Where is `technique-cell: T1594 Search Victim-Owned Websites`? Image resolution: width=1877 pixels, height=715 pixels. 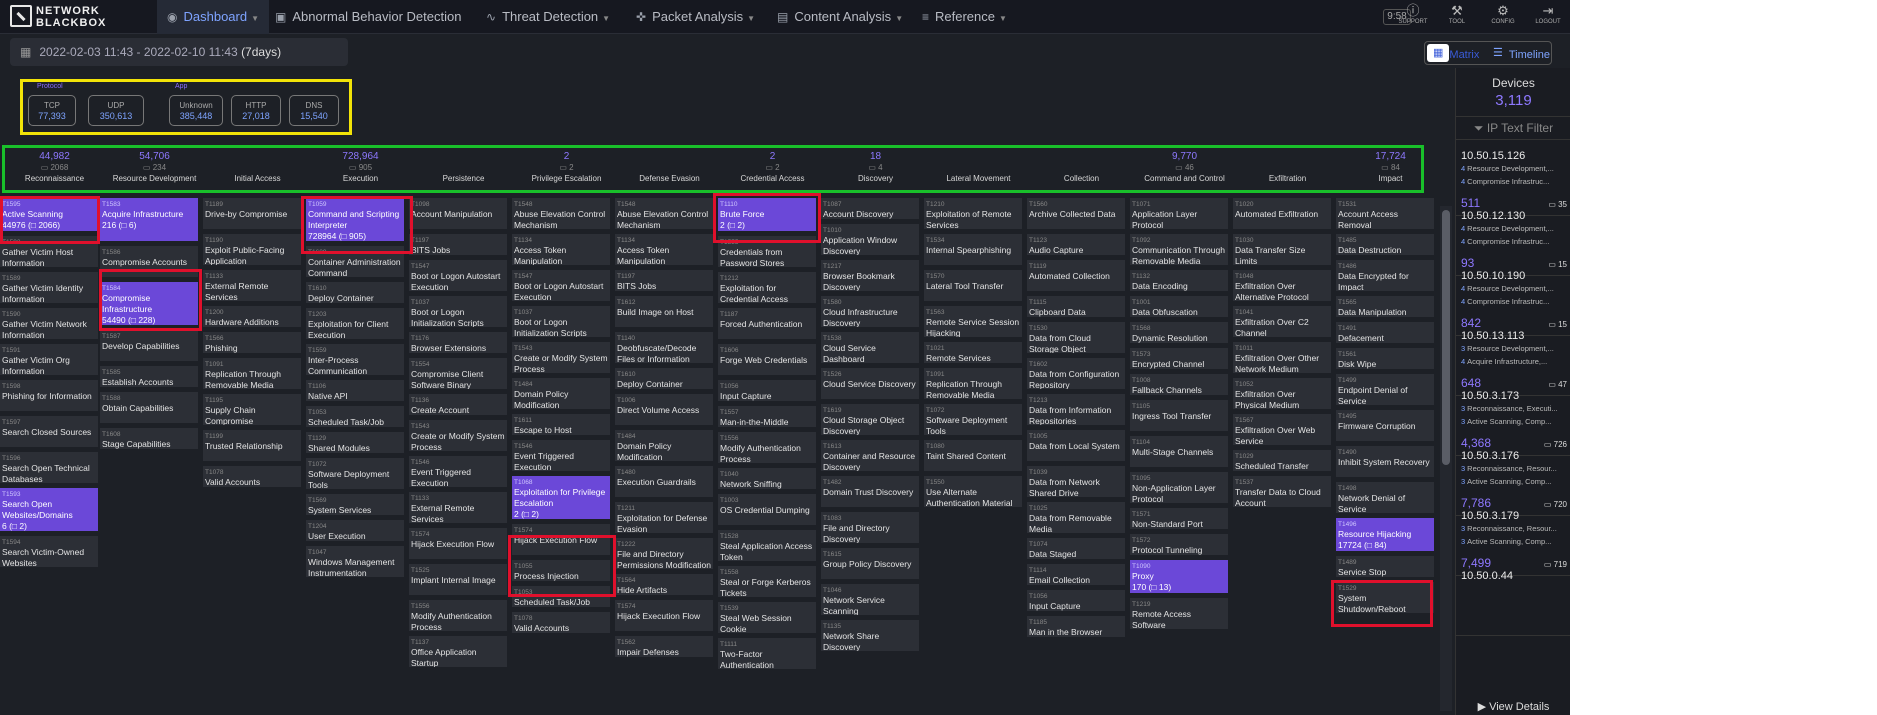
technique-cell: T1594 Search Victim-Owned Websites is located at coordinates (49, 552).